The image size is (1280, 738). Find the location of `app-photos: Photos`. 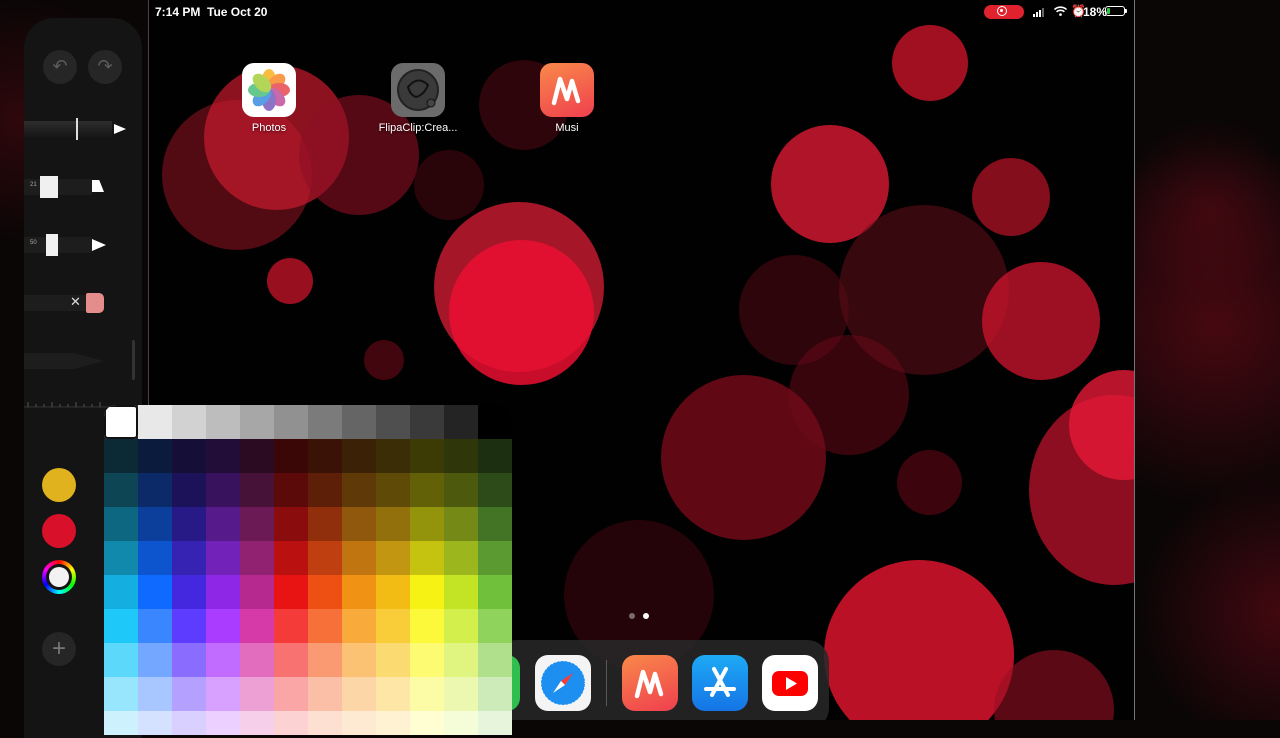

app-photos: Photos is located at coordinates (269, 98).